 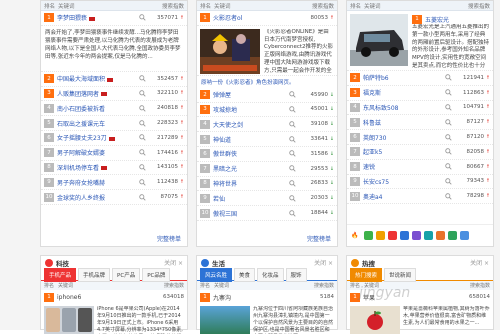 I want to click on table-row: 6 英朗730 87120 ↑, so click(x=420, y=137).